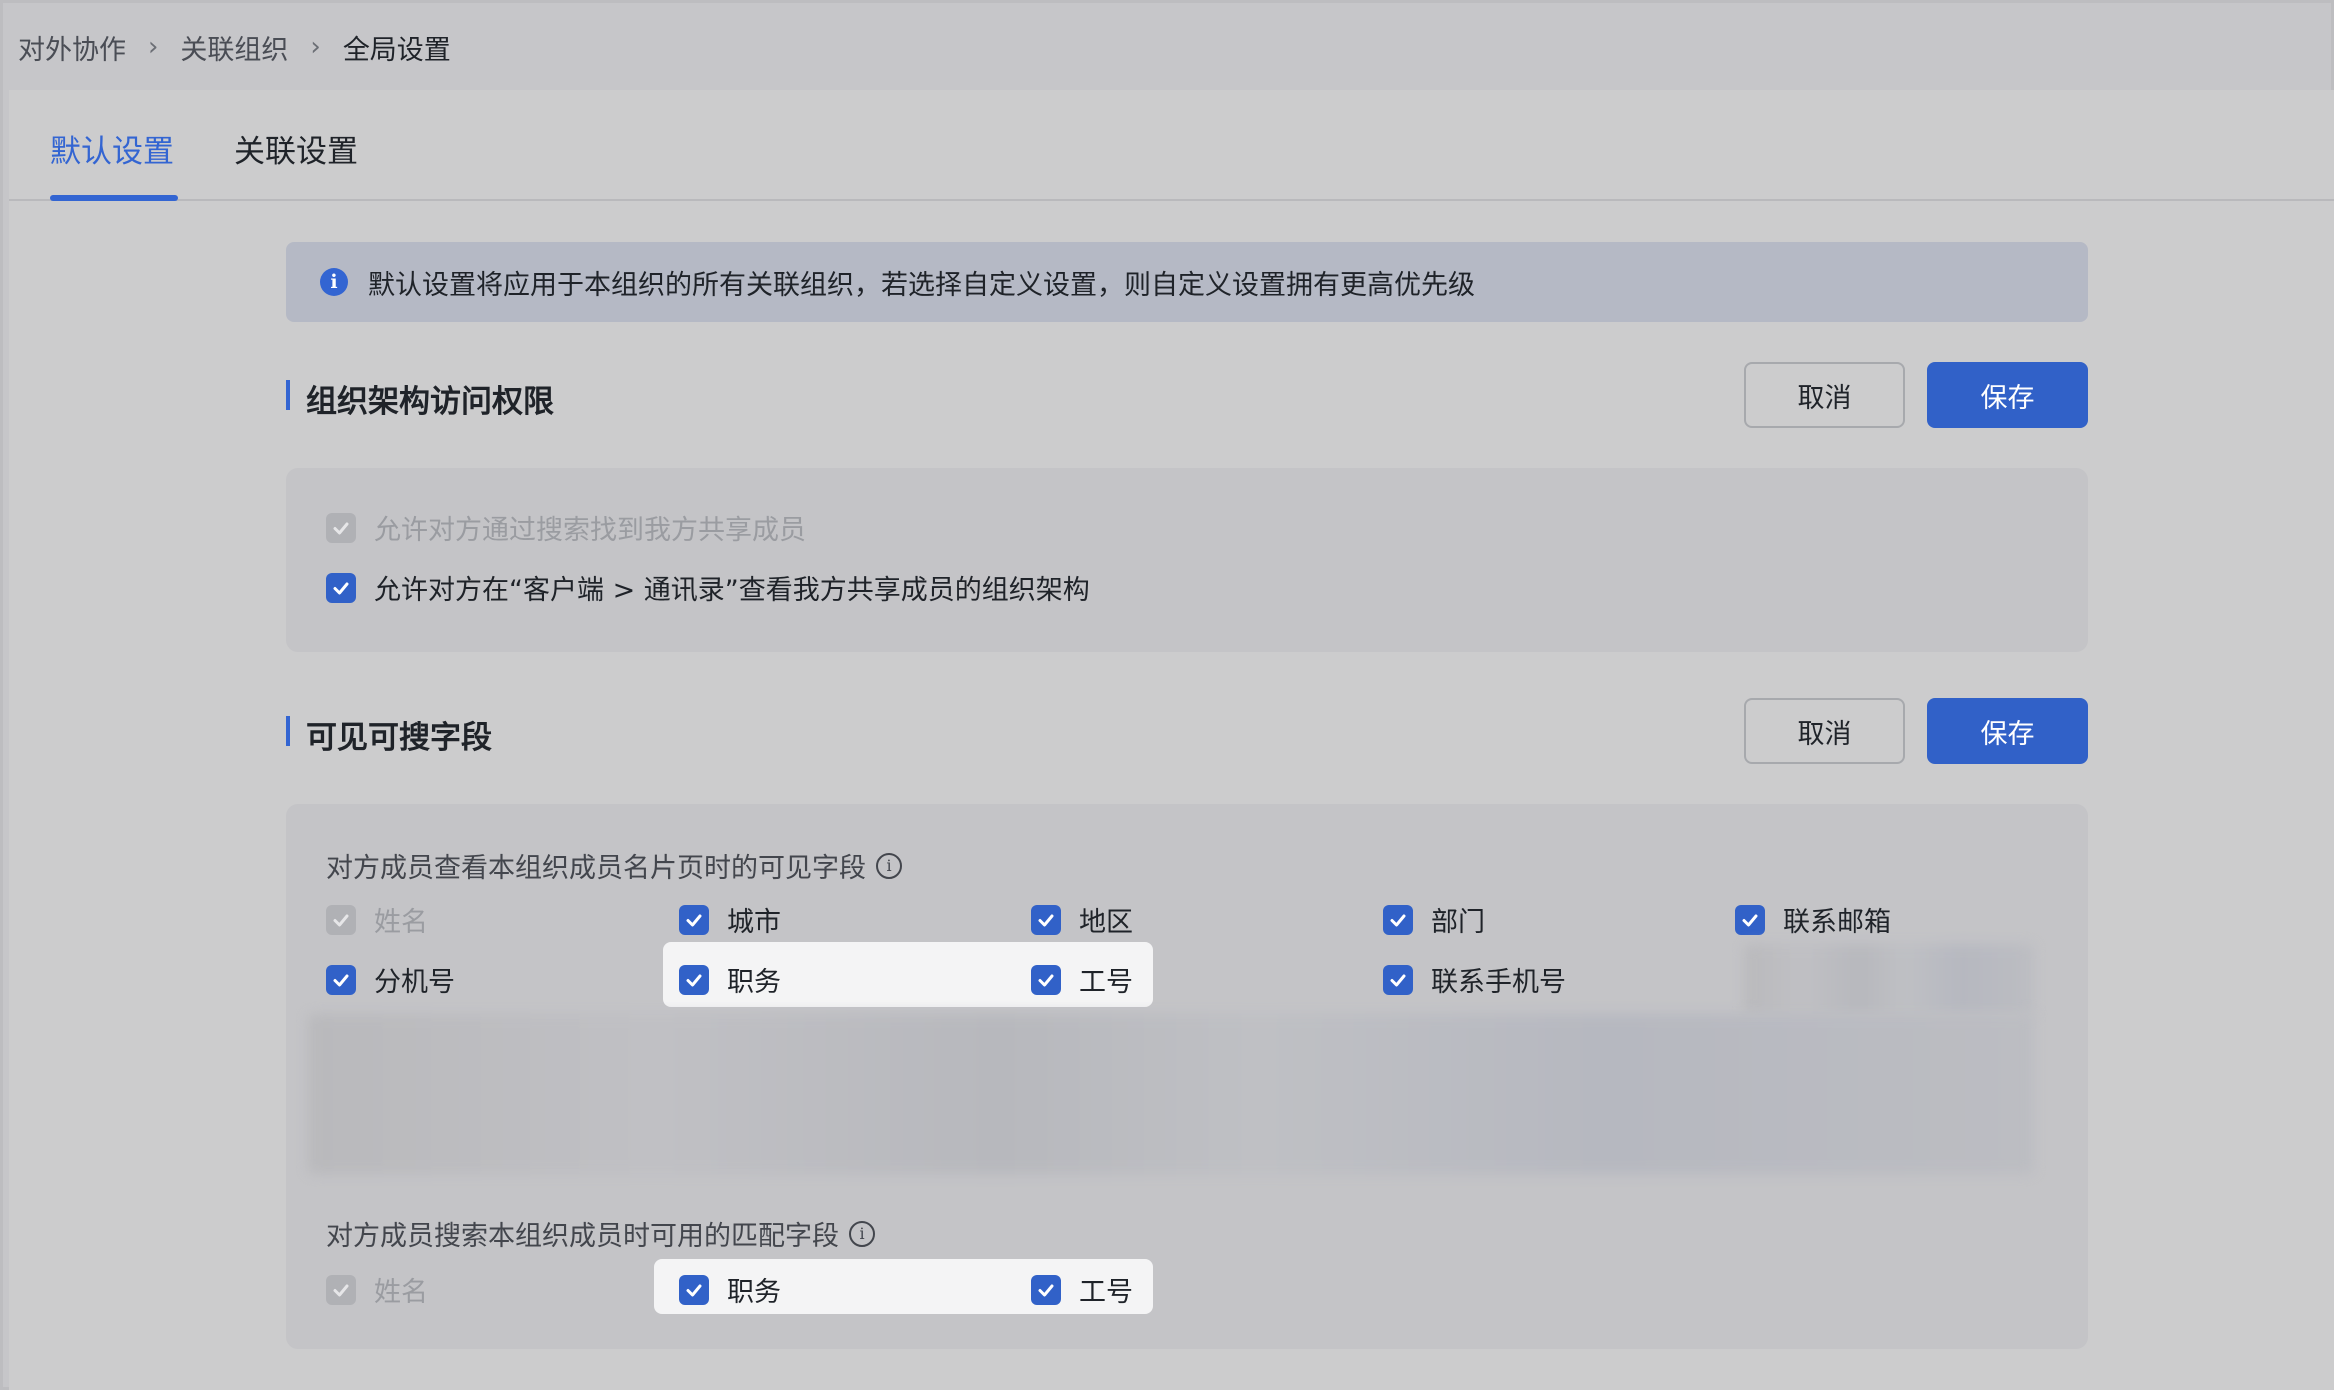 The height and width of the screenshot is (1390, 2334). I want to click on field-checkbox-employee-id: 工号, so click(1082, 979).